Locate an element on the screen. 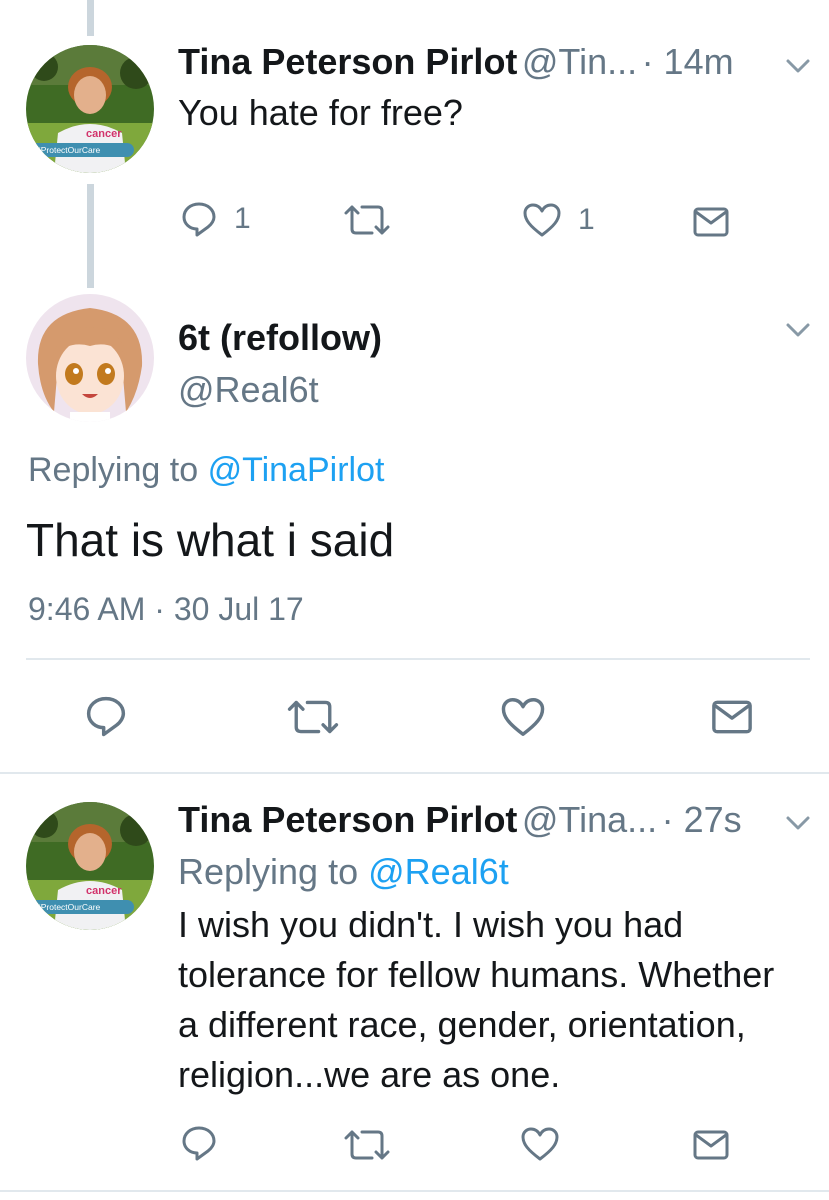 The image size is (829, 1200). reply-count: 1 is located at coordinates (242, 218).